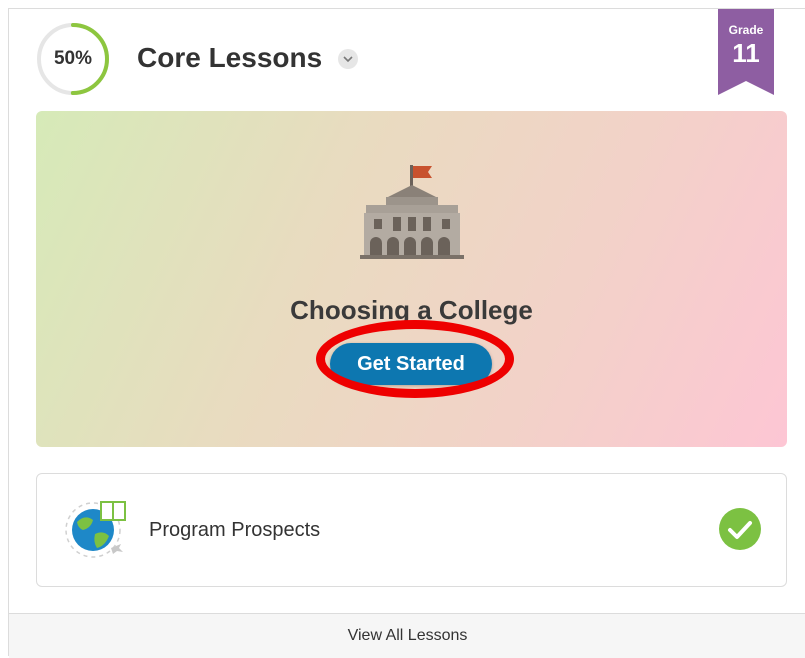 This screenshot has height=658, width=805. I want to click on grade-label: Grade, so click(746, 30).